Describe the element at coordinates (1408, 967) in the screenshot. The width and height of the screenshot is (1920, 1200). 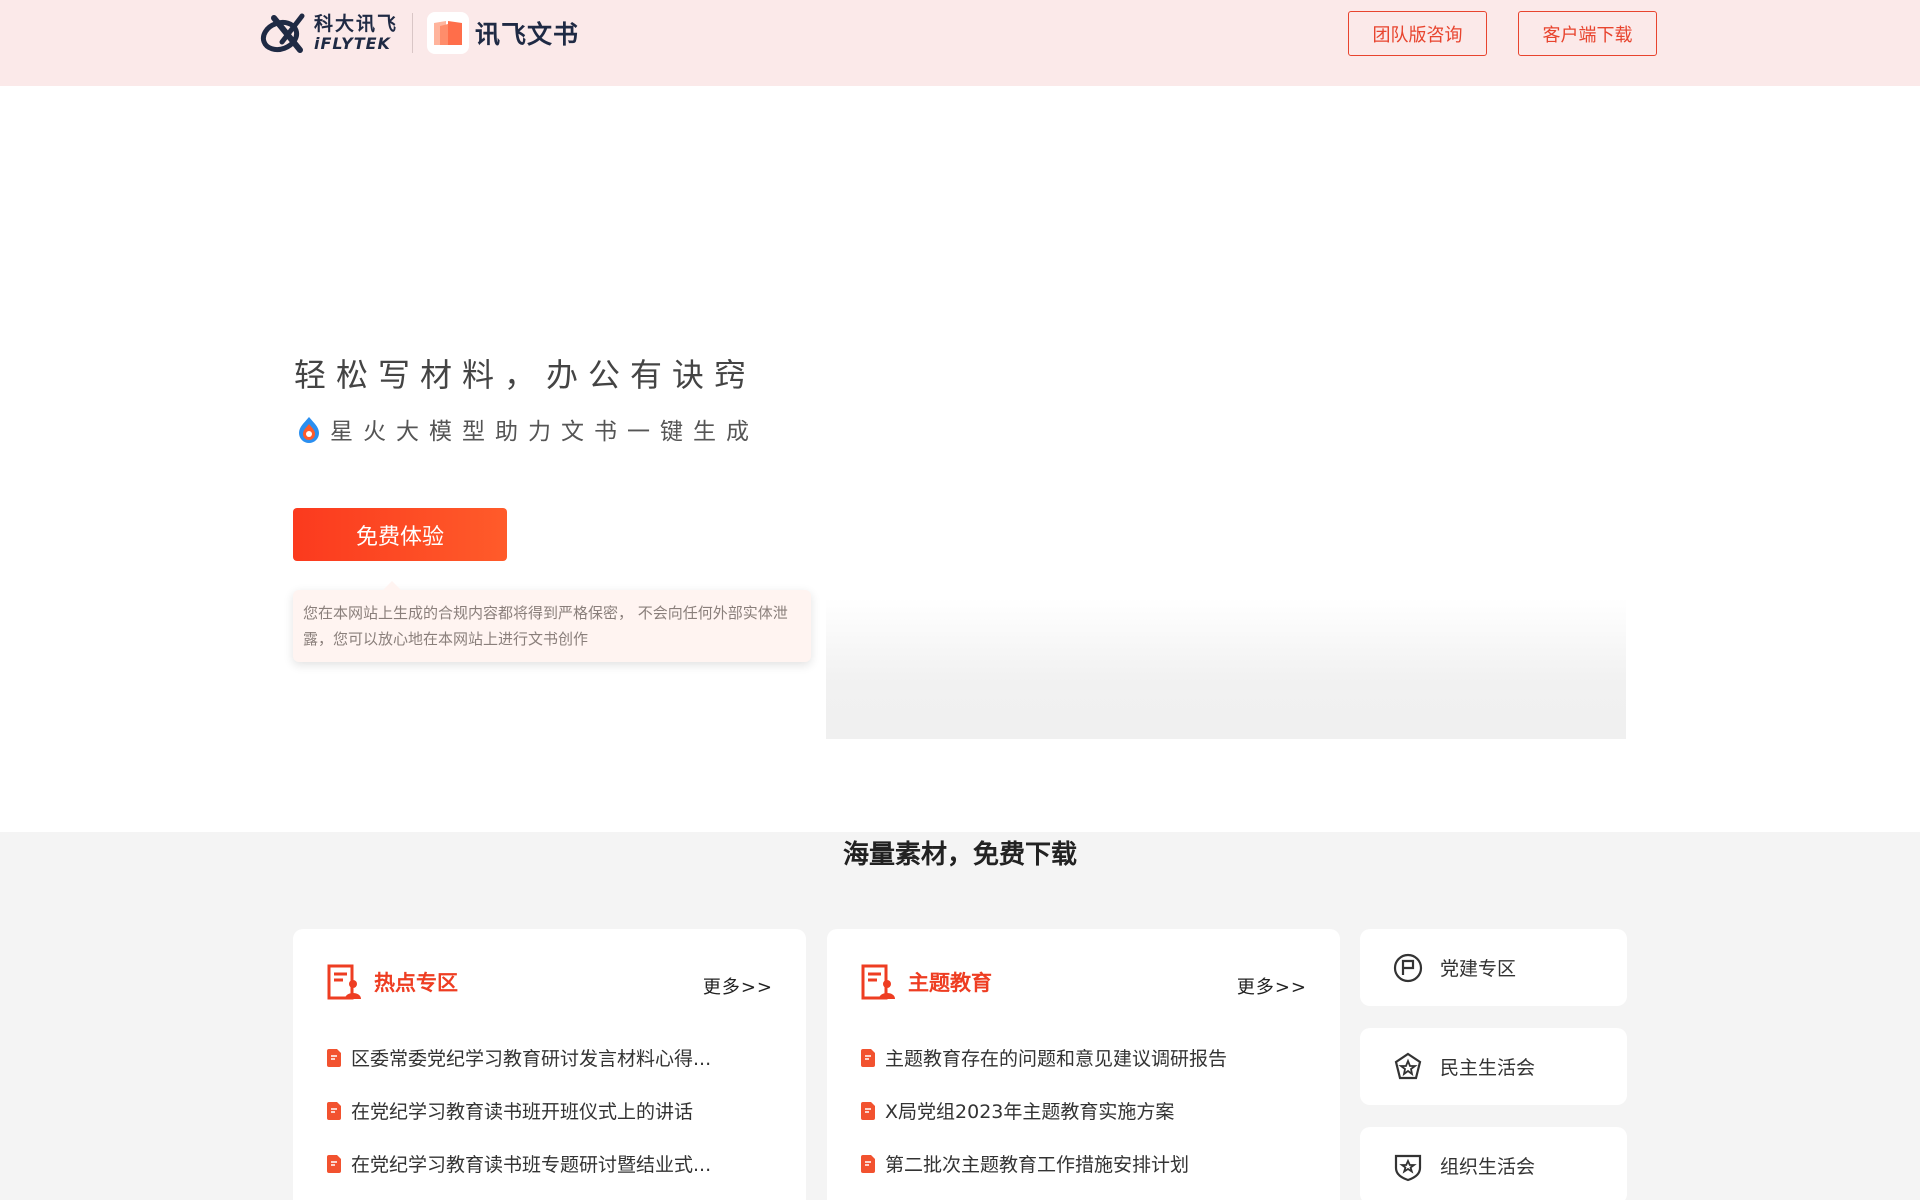
I see `chat-flag-icon` at that location.